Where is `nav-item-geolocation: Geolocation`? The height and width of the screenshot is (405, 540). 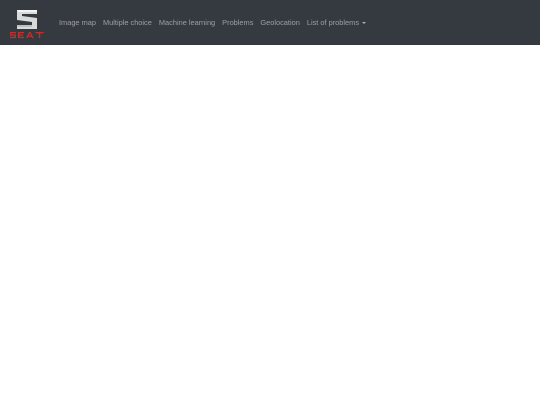 nav-item-geolocation: Geolocation is located at coordinates (279, 22).